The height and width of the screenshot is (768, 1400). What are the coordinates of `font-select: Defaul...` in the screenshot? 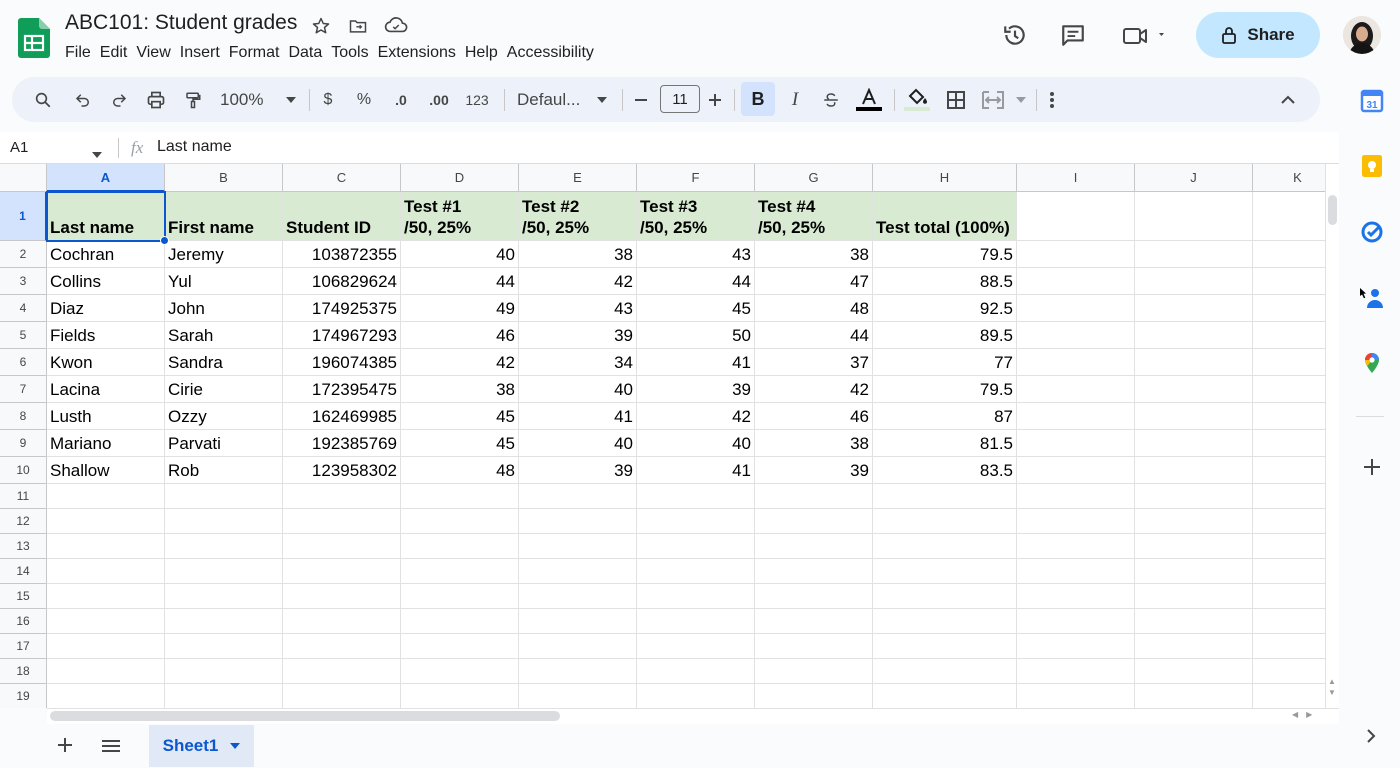 It's located at (562, 99).